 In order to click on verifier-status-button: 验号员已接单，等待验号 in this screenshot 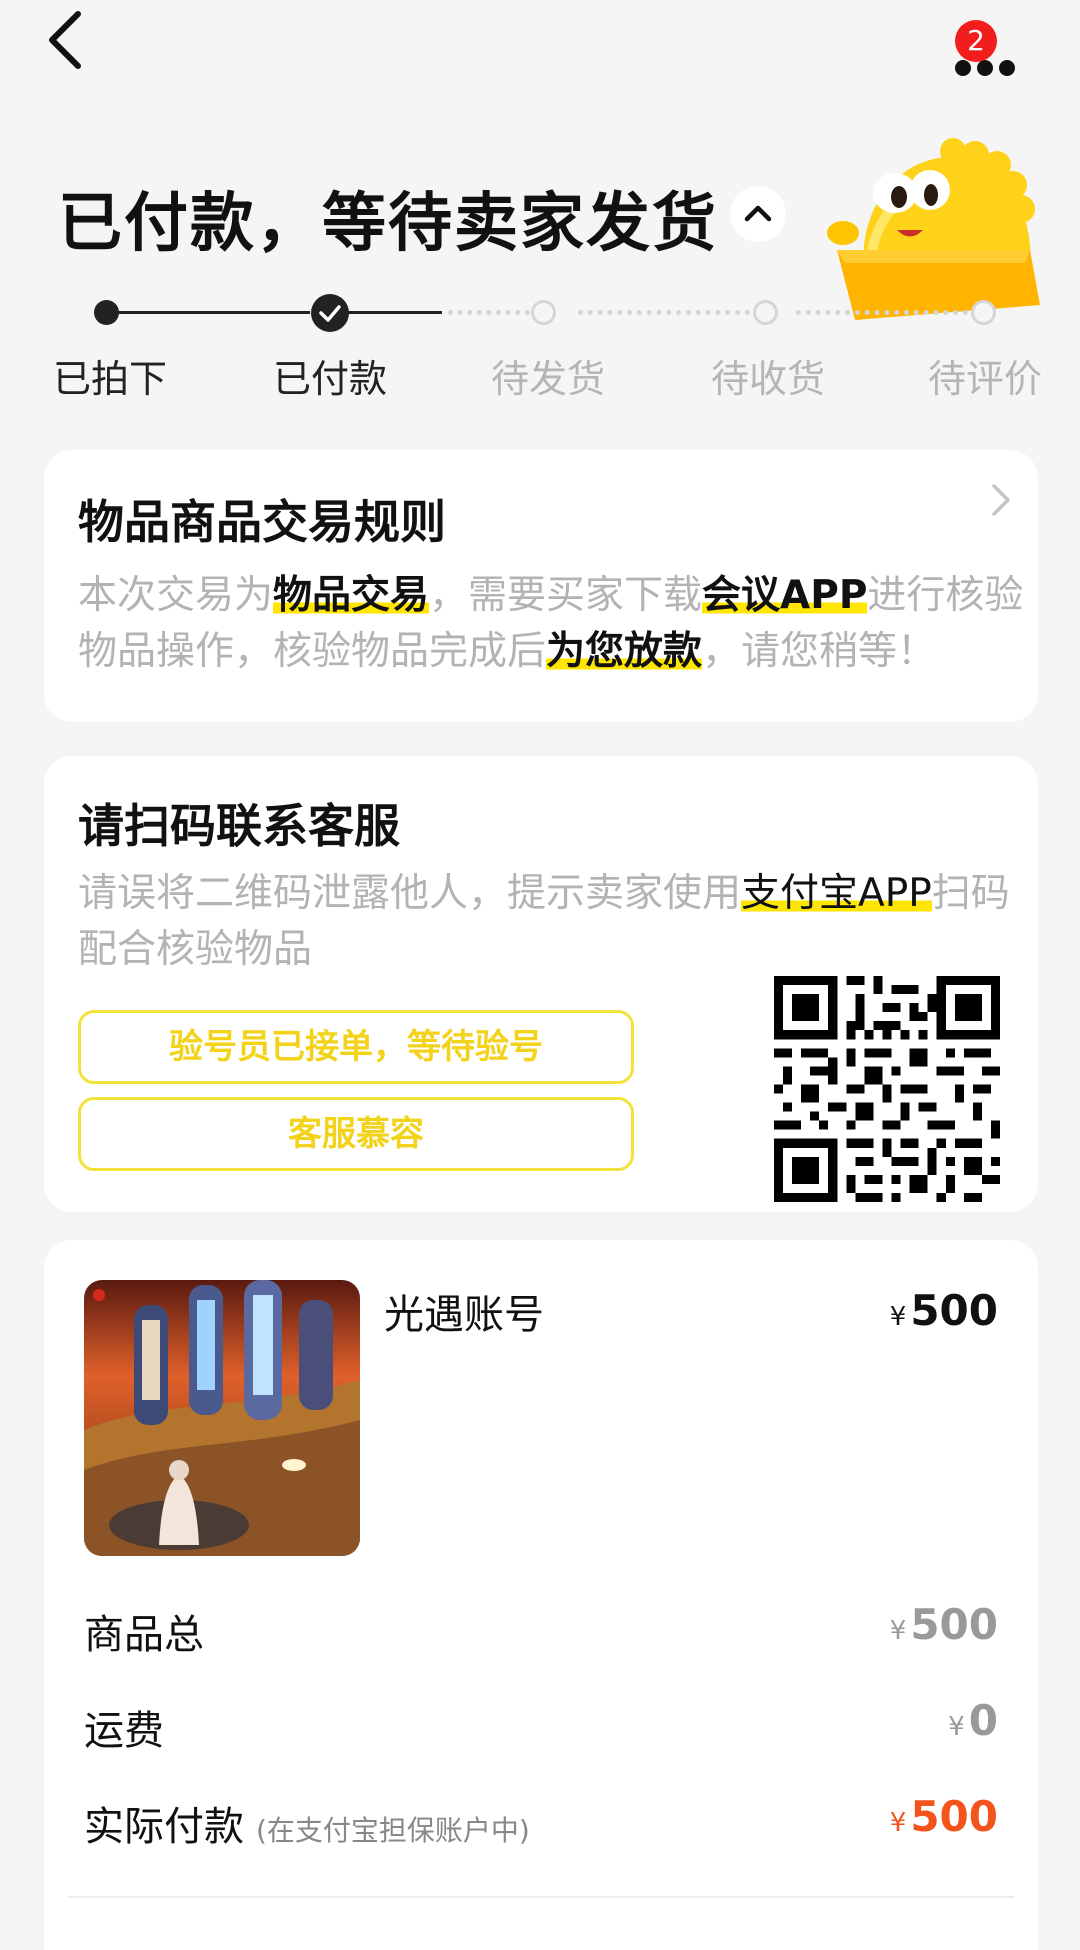, I will do `click(356, 1047)`.